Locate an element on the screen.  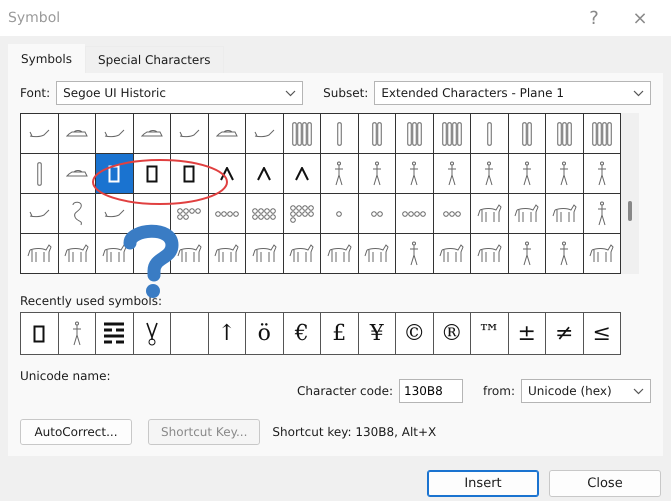
recent-symbol-cell: ↑ is located at coordinates (227, 334).